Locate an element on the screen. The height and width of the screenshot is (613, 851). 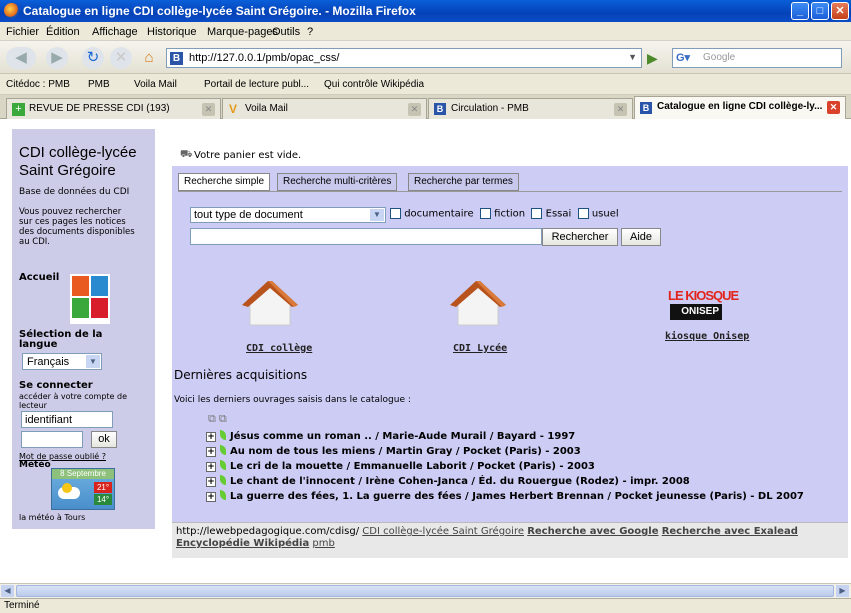
scroll-left-icon: ◀ is located at coordinates (7, 591).